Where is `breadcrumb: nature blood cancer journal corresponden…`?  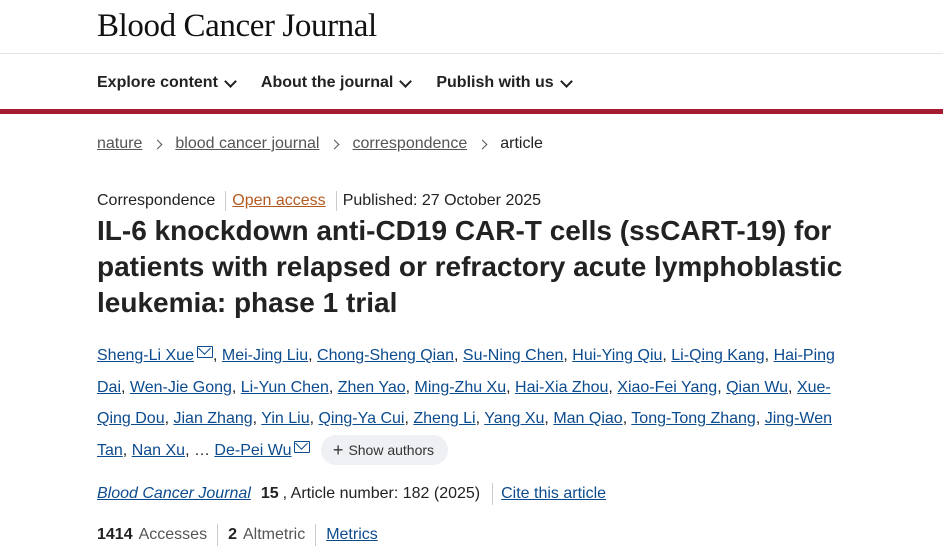
breadcrumb: nature blood cancer journal corresponden… is located at coordinates (320, 144).